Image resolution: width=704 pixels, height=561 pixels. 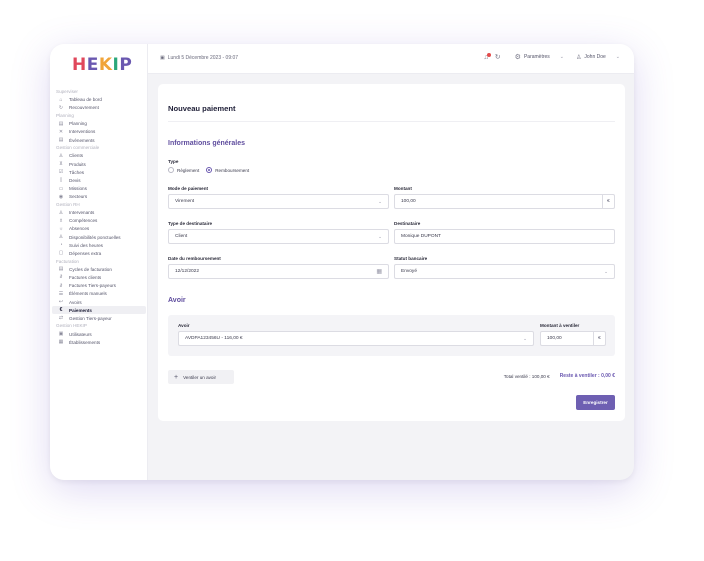 I want to click on add-avoir-button: + Ventiler un avoir, so click(x=201, y=377).